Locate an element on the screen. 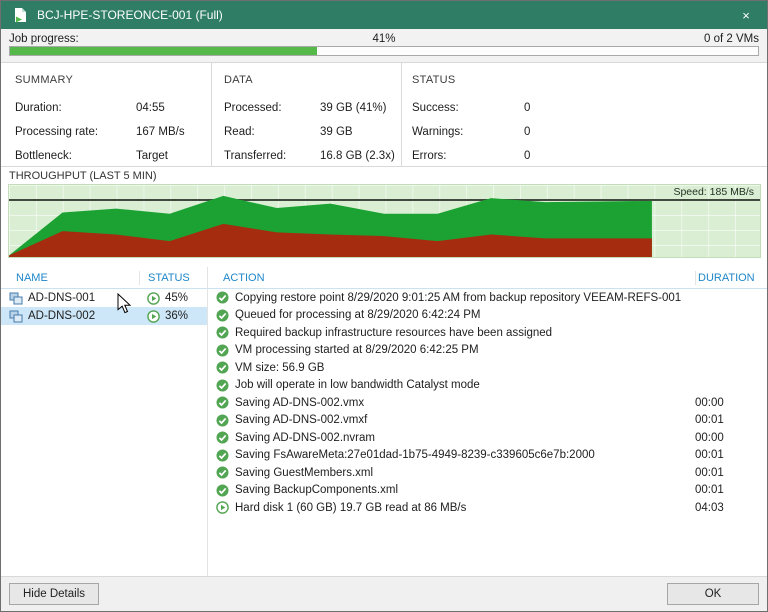 The image size is (768, 612). data-heading: DATA is located at coordinates (238, 80).